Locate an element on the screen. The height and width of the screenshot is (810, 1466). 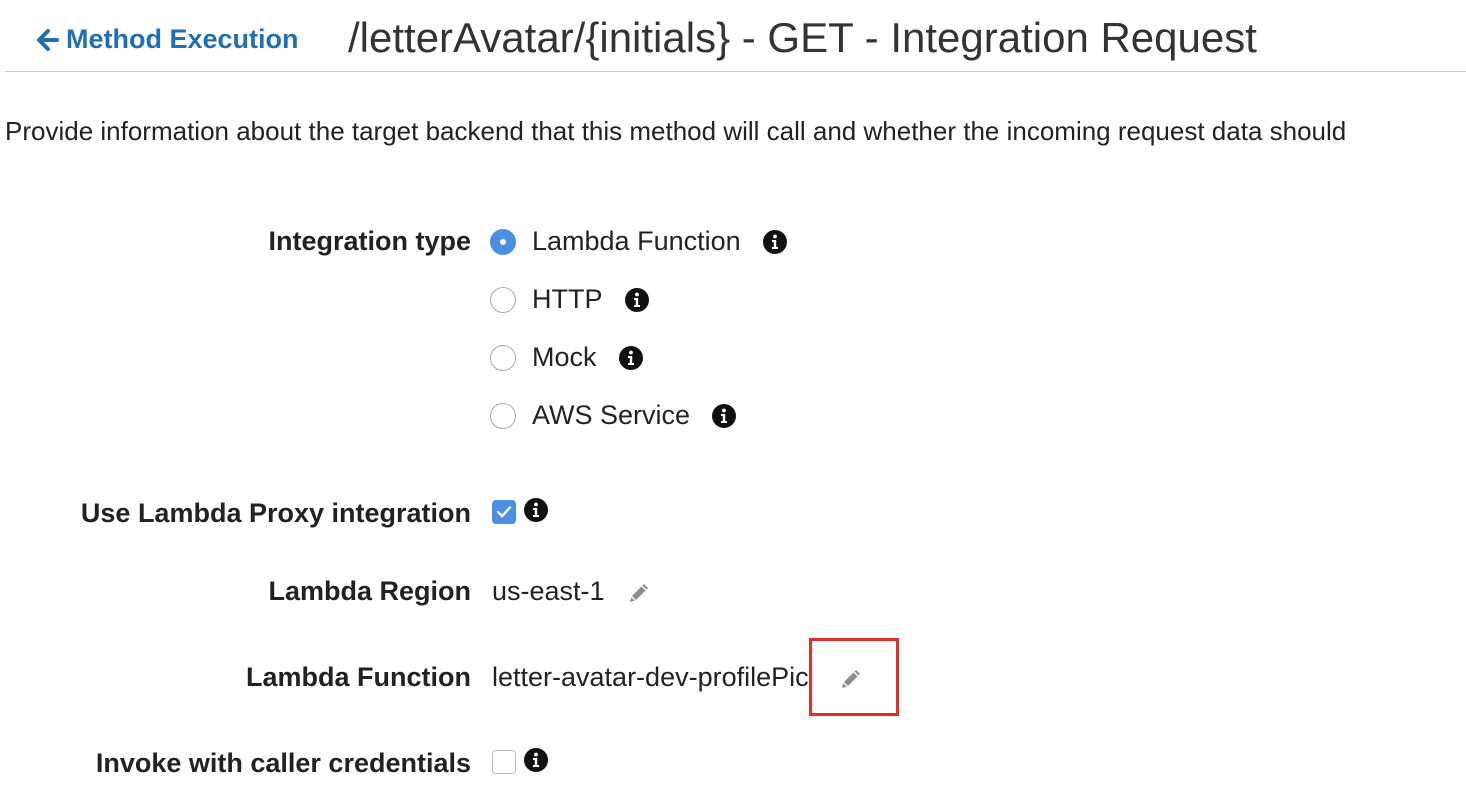
integration-type-label: Integration type is located at coordinates (369, 241).